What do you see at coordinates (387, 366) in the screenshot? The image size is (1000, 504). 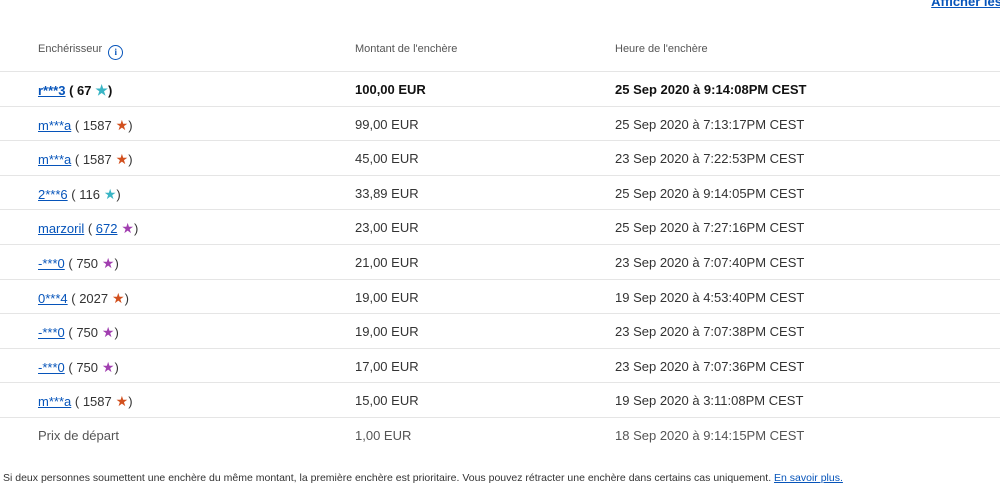 I see `bid-amount: 17,00 EUR` at bounding box center [387, 366].